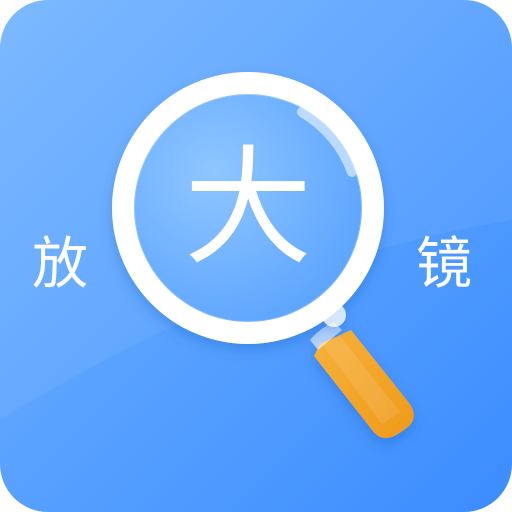 Image resolution: width=512 pixels, height=512 pixels. Describe the element at coordinates (248, 208) in the screenshot. I see `center-character: 大` at that location.